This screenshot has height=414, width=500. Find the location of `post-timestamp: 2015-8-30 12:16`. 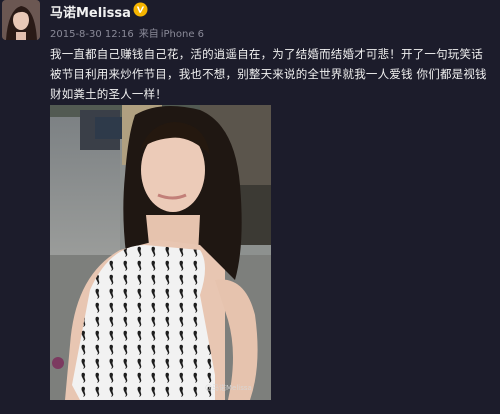

post-timestamp: 2015-8-30 12:16 is located at coordinates (92, 34).